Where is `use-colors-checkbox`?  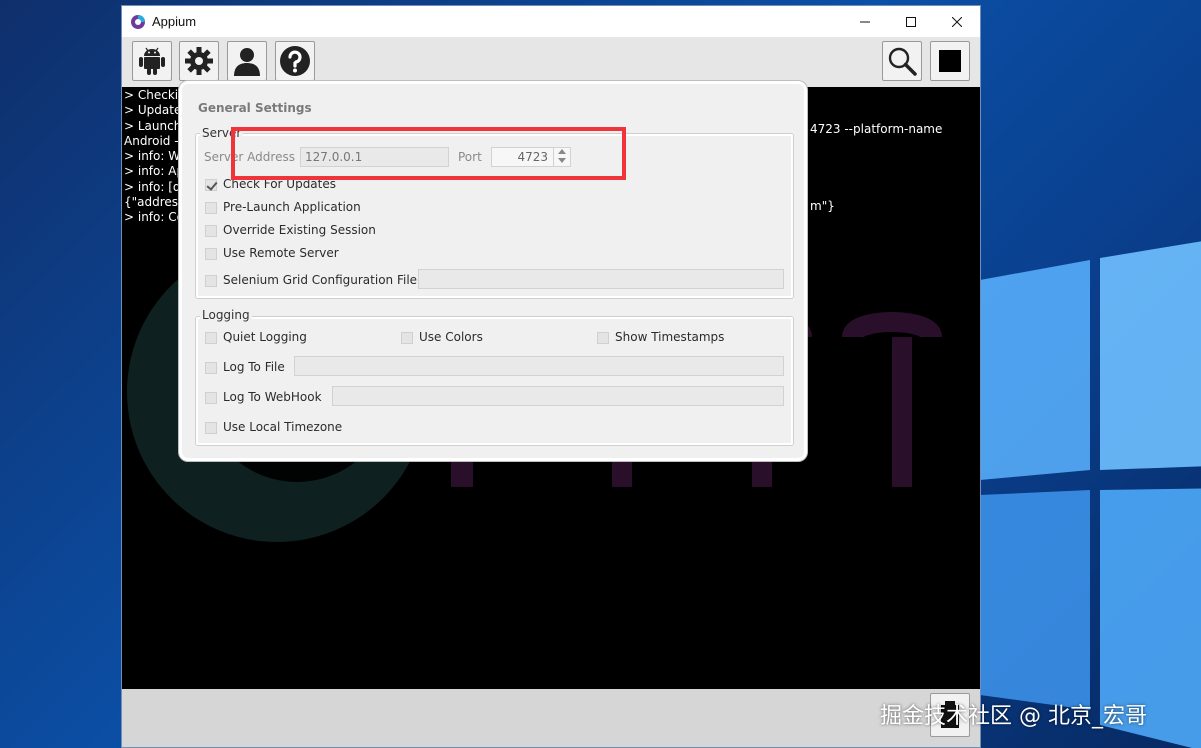 use-colors-checkbox is located at coordinates (407, 338).